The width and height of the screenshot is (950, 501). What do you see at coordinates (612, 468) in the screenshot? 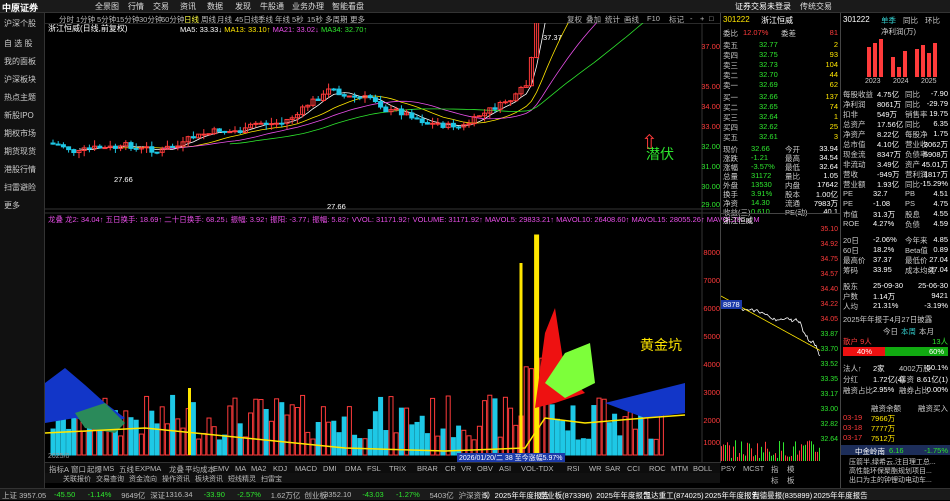
I see `indicator-tab: SAR` at bounding box center [612, 468].